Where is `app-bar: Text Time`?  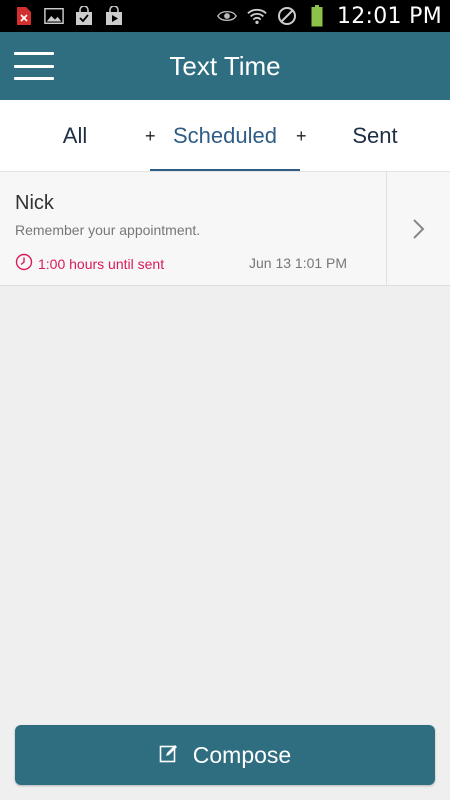 app-bar: Text Time is located at coordinates (225, 66).